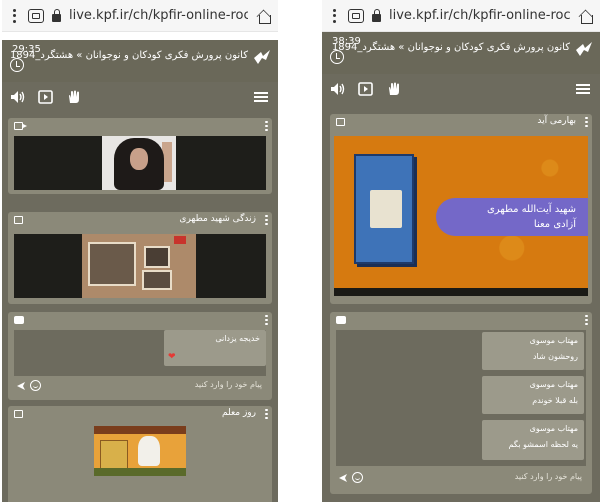 This screenshot has height=502, width=600. What do you see at coordinates (533, 351) in the screenshot?
I see `chat-message: مهتاب موسوی روحشون شاد` at bounding box center [533, 351].